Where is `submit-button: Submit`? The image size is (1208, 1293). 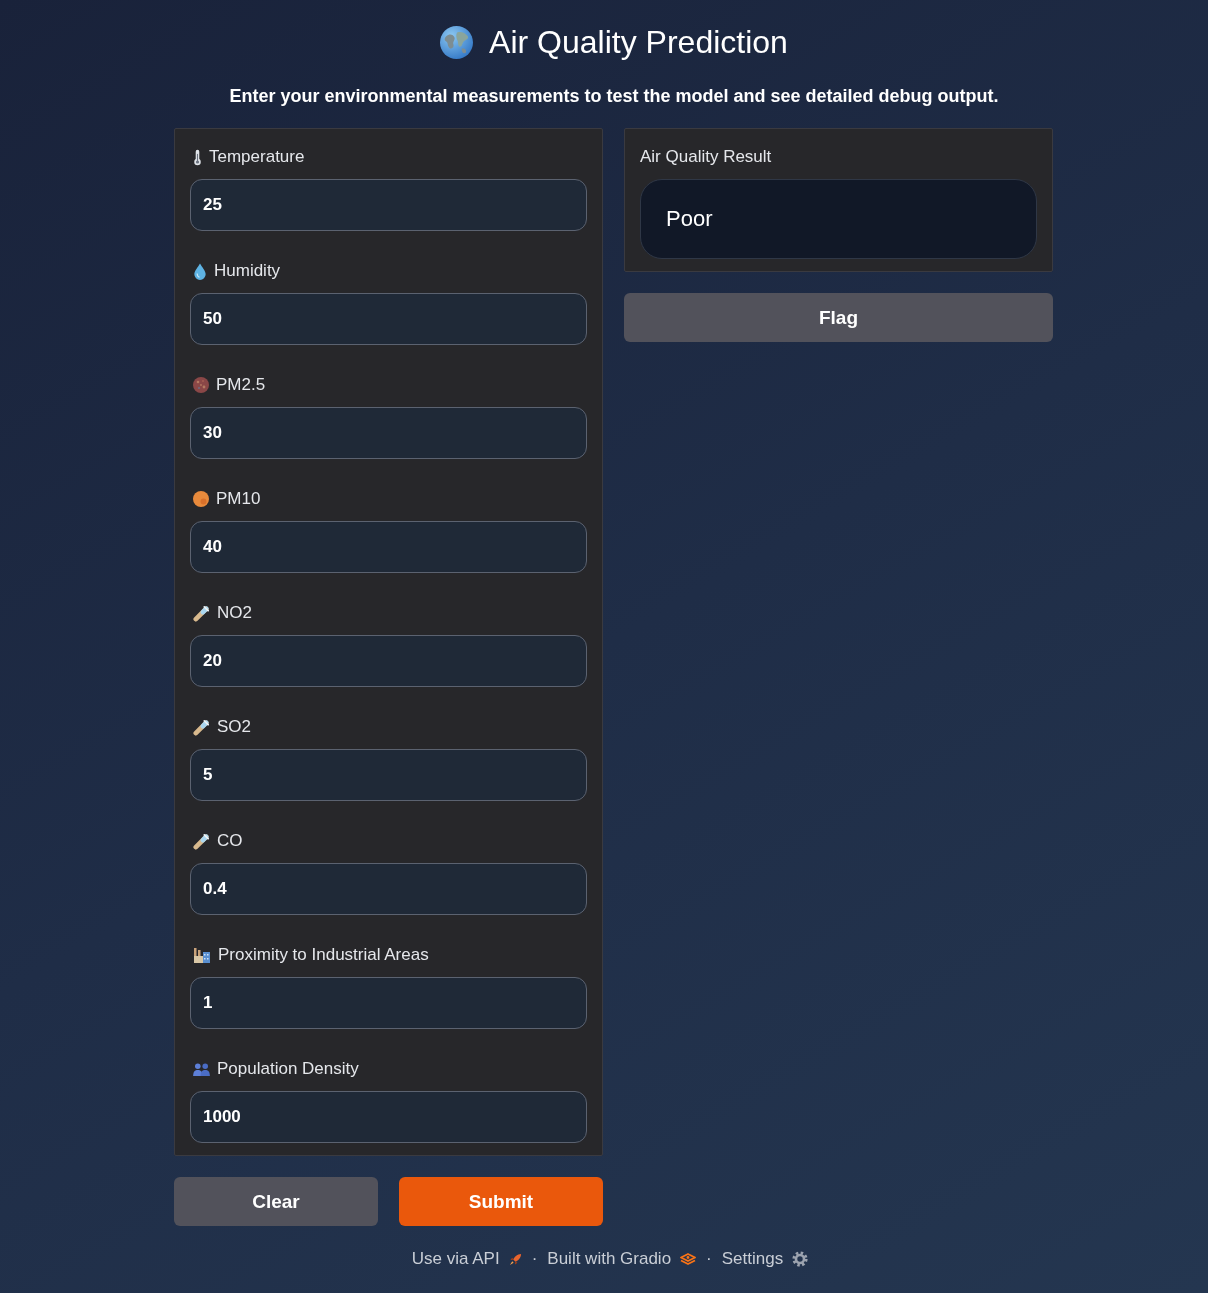
submit-button: Submit is located at coordinates (501, 1201).